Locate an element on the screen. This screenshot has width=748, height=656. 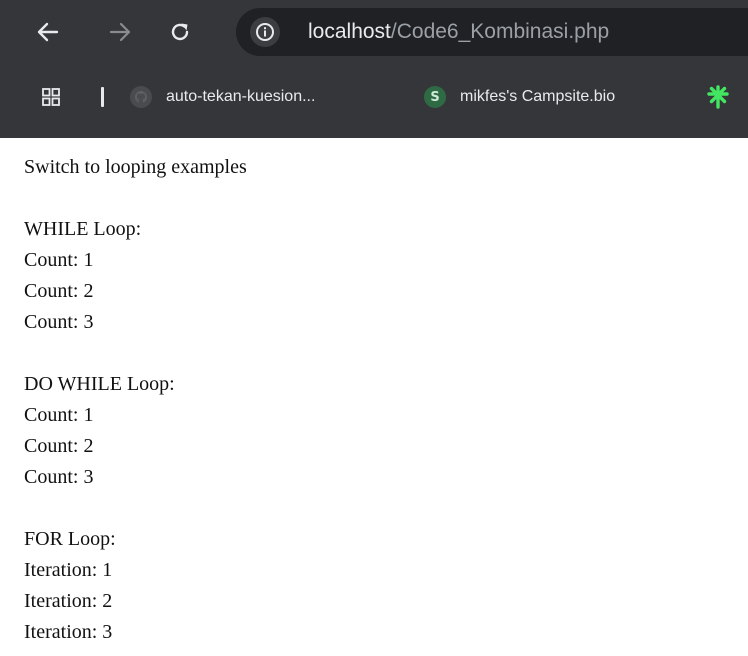
bookmark-linktree is located at coordinates (718, 97).